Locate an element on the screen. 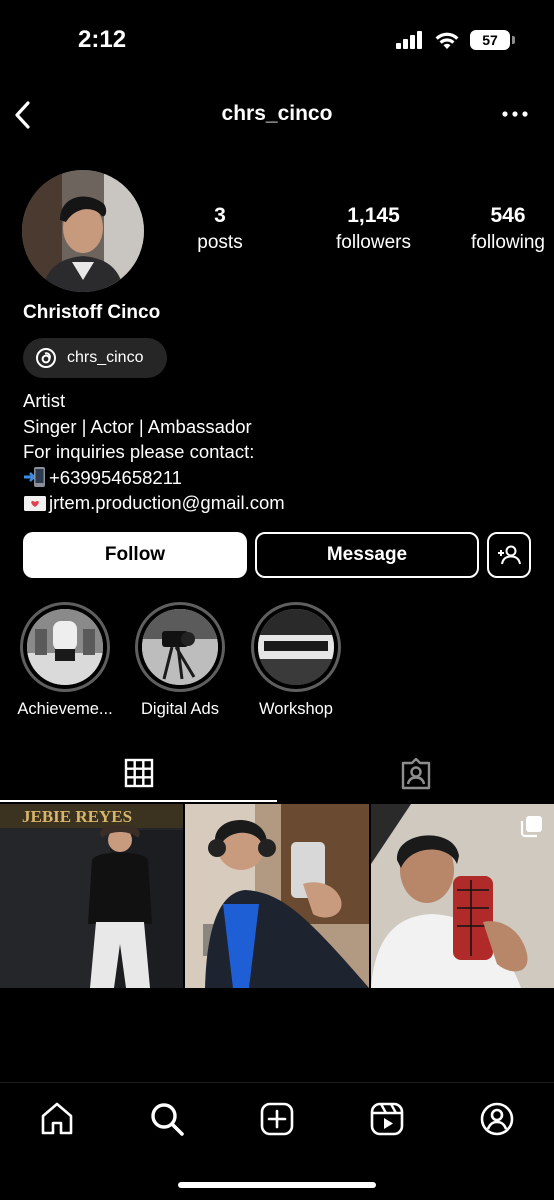 The height and width of the screenshot is (1200, 554). nav-profile is located at coordinates (497, 1119).